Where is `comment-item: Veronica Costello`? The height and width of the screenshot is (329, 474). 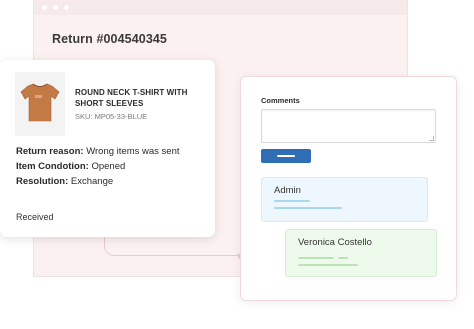 comment-item: Veronica Costello is located at coordinates (361, 253).